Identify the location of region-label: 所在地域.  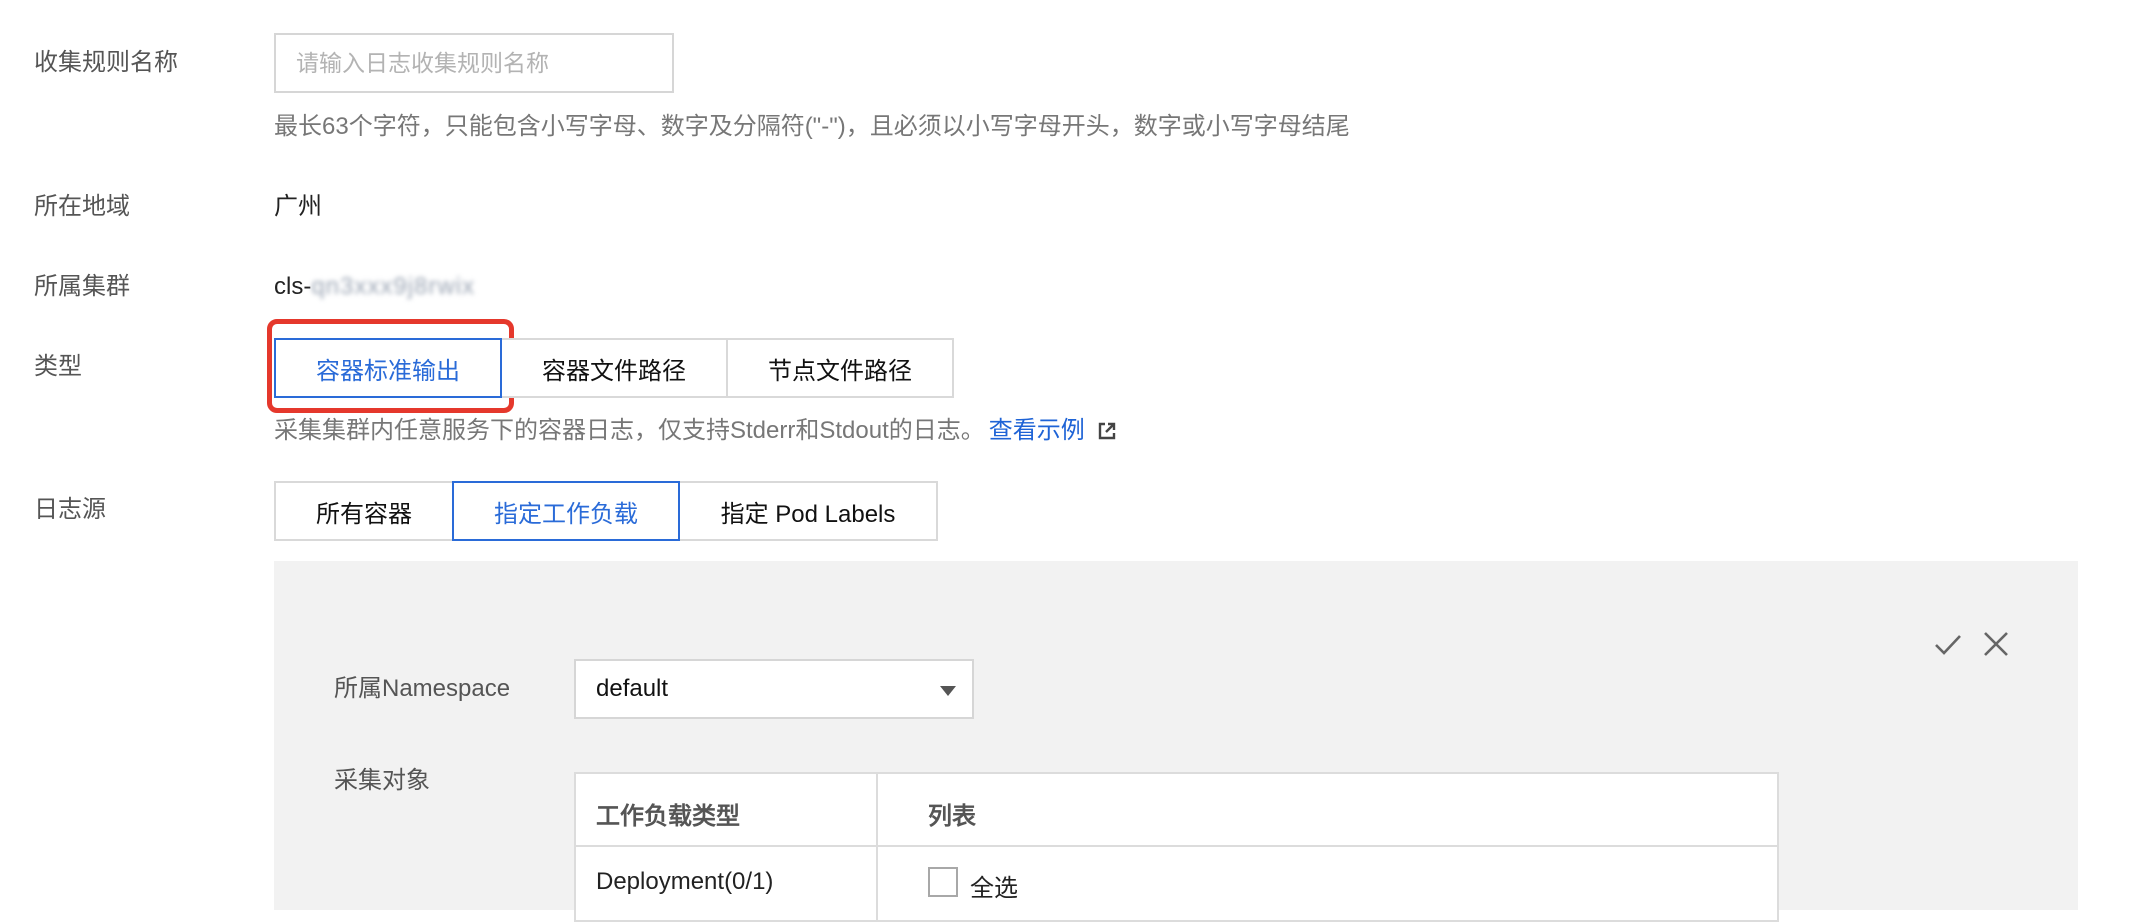
(82, 206).